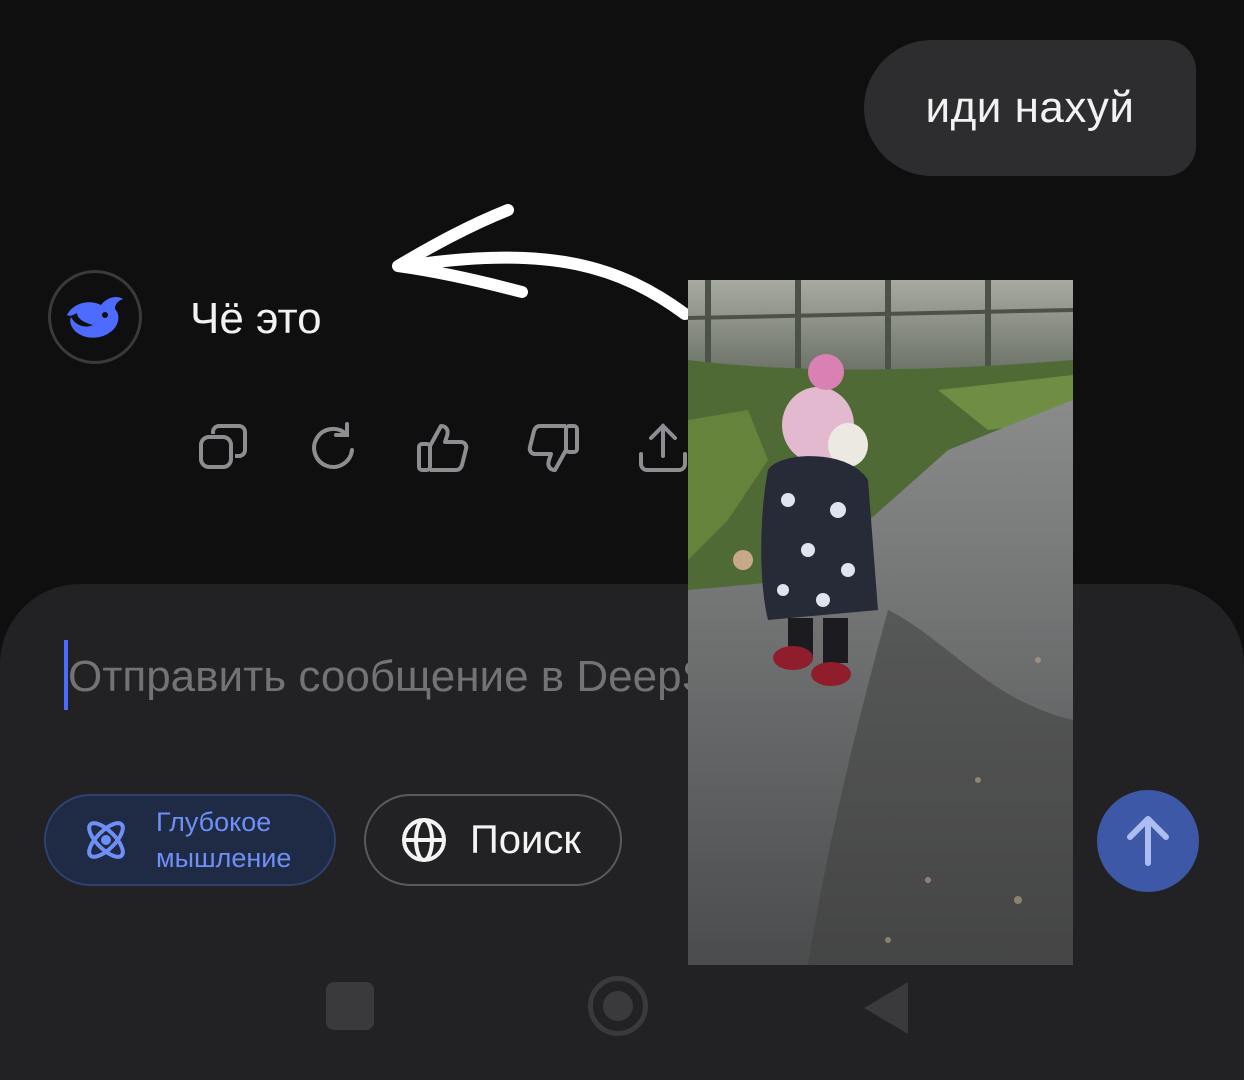 The height and width of the screenshot is (1080, 1244). I want to click on copy-icon, so click(223, 448).